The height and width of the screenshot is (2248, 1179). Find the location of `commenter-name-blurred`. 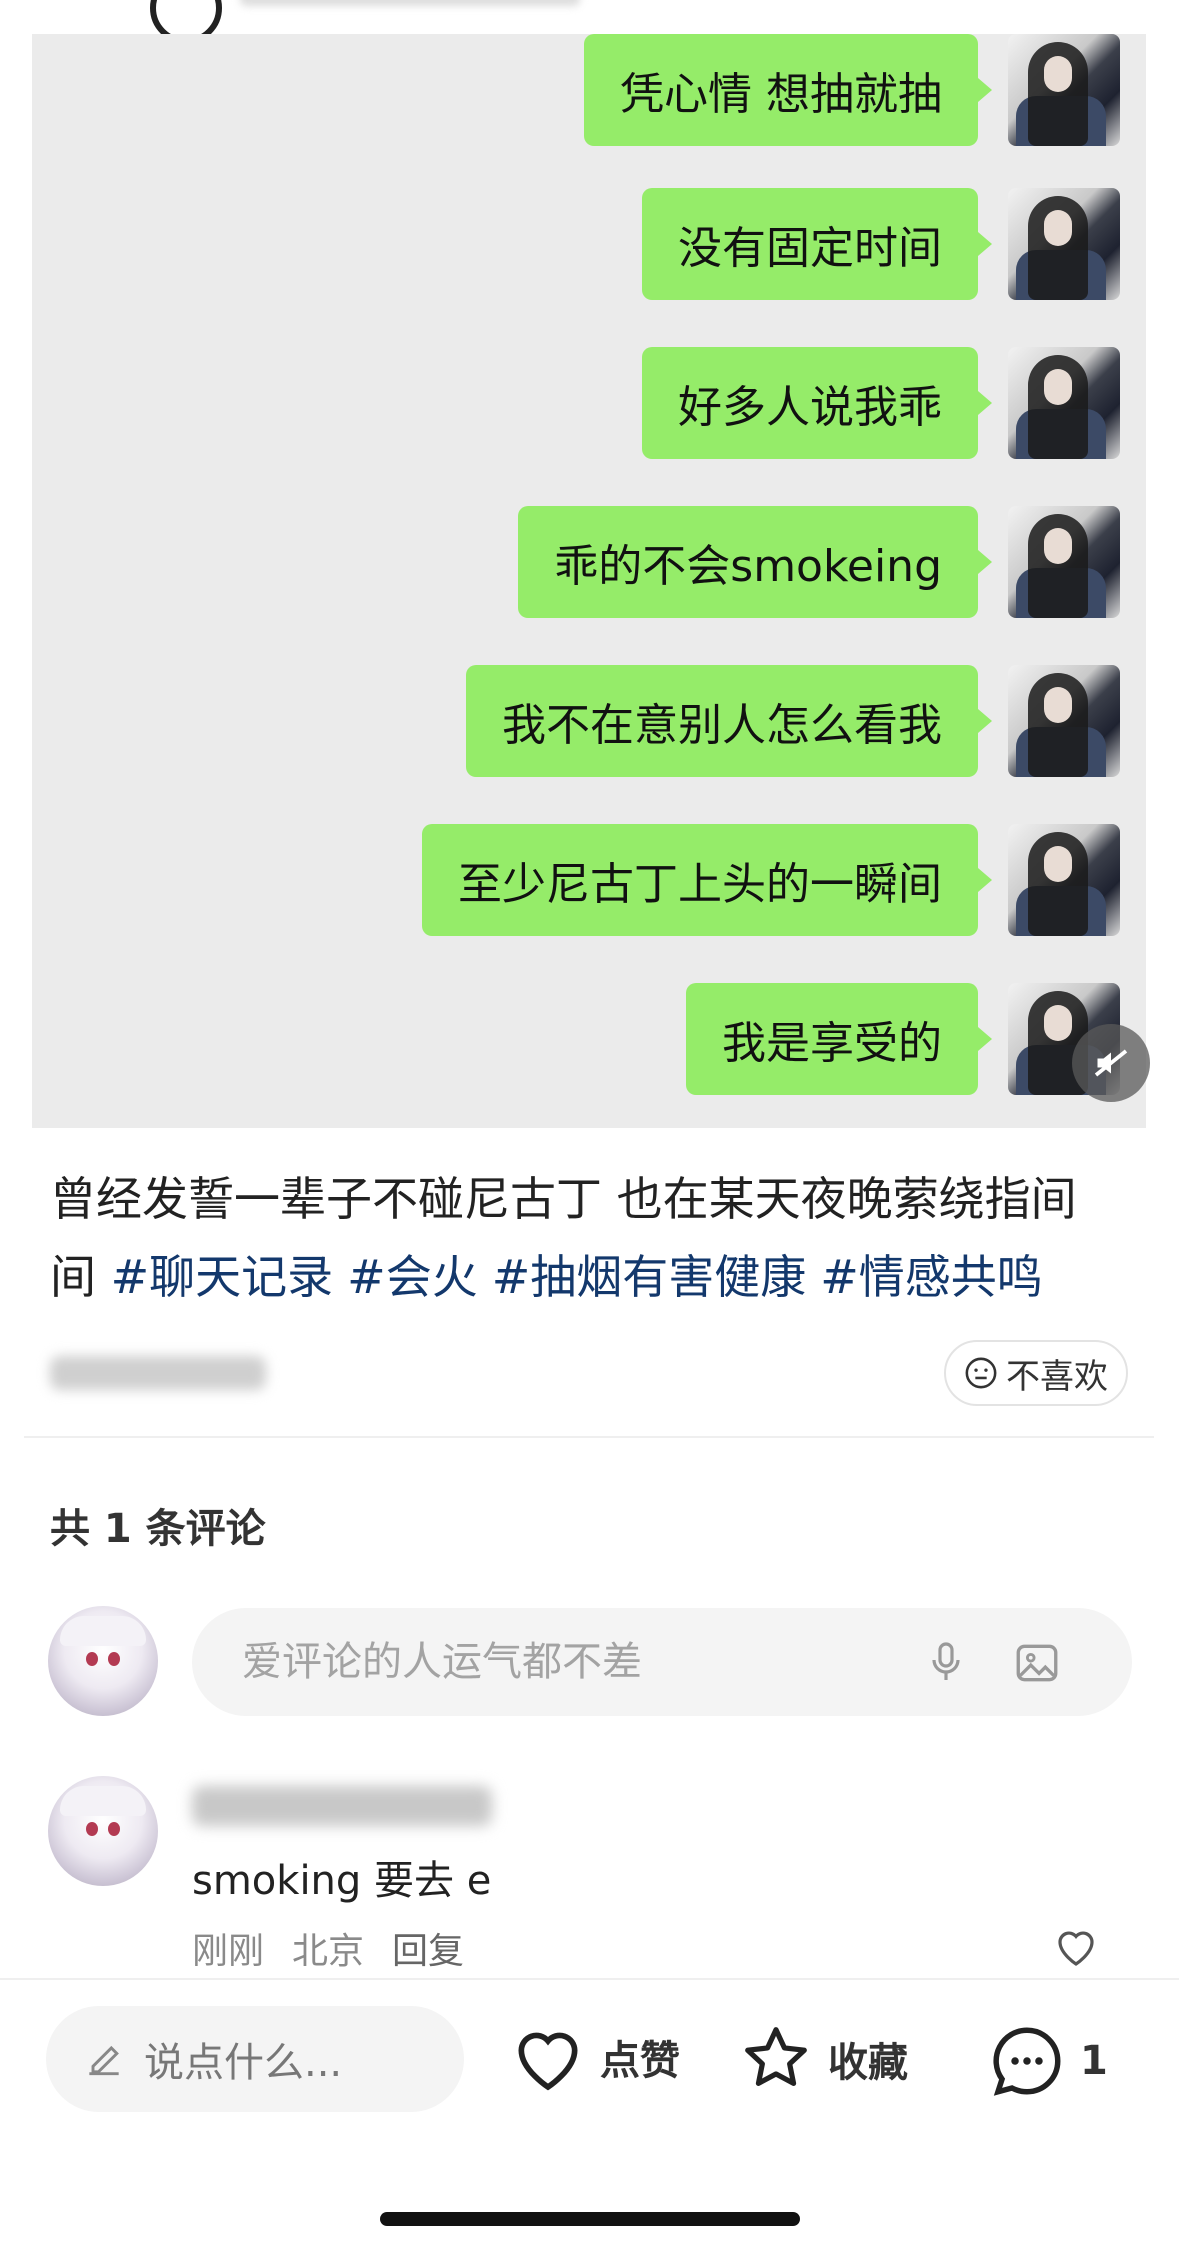

commenter-name-blurred is located at coordinates (342, 1806).